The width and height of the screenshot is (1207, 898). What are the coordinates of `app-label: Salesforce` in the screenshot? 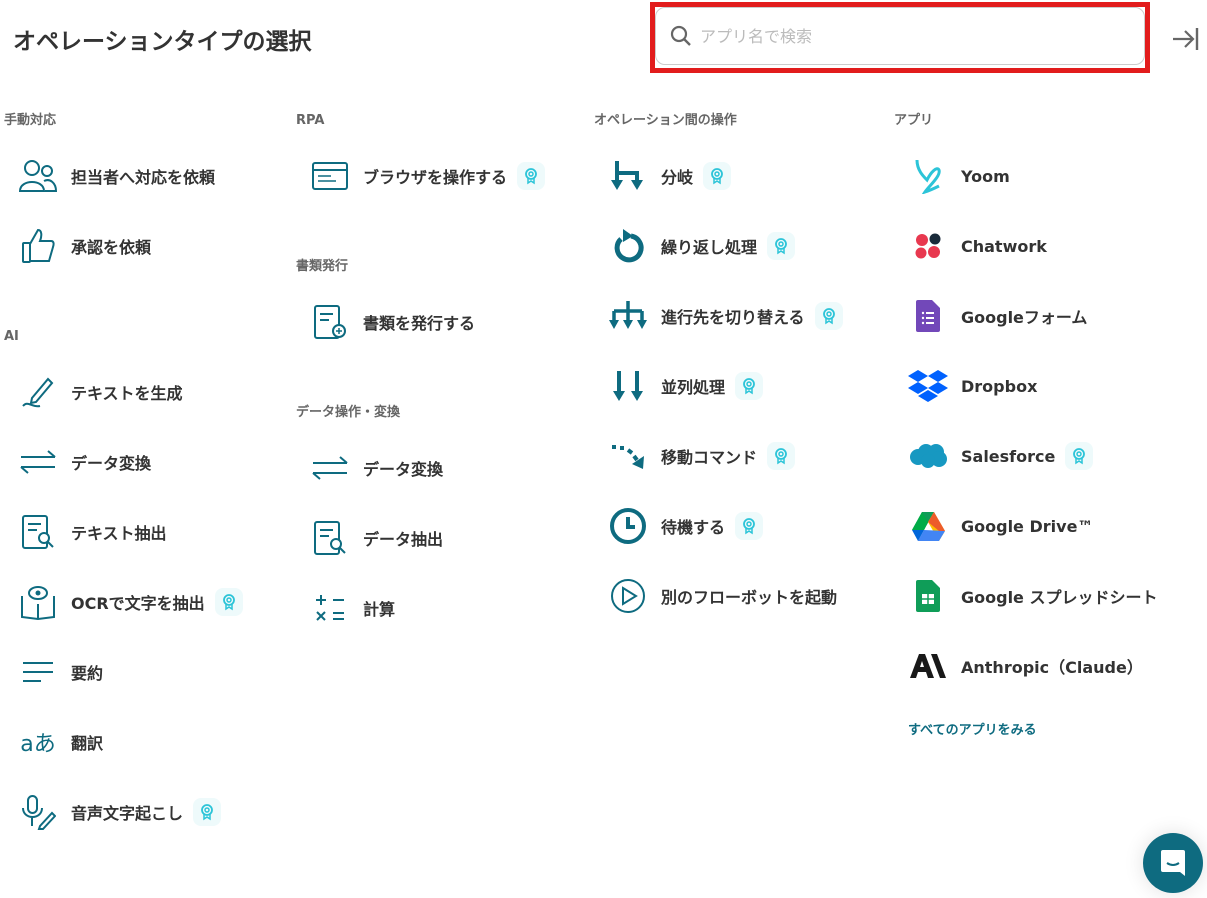 It's located at (1008, 456).